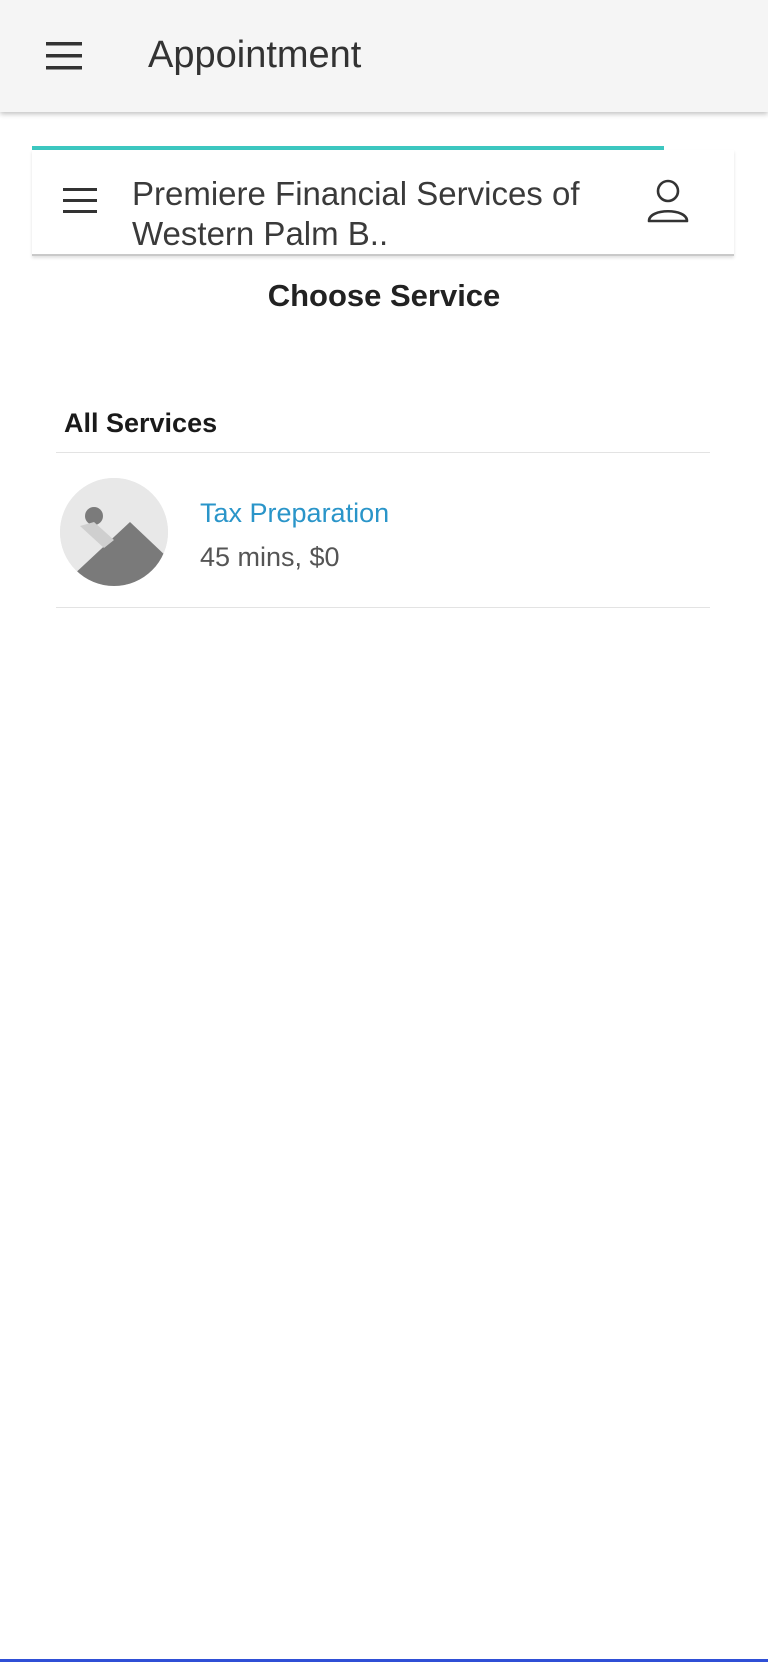 The width and height of the screenshot is (768, 1662). I want to click on app-bar: Appointment, so click(384, 56).